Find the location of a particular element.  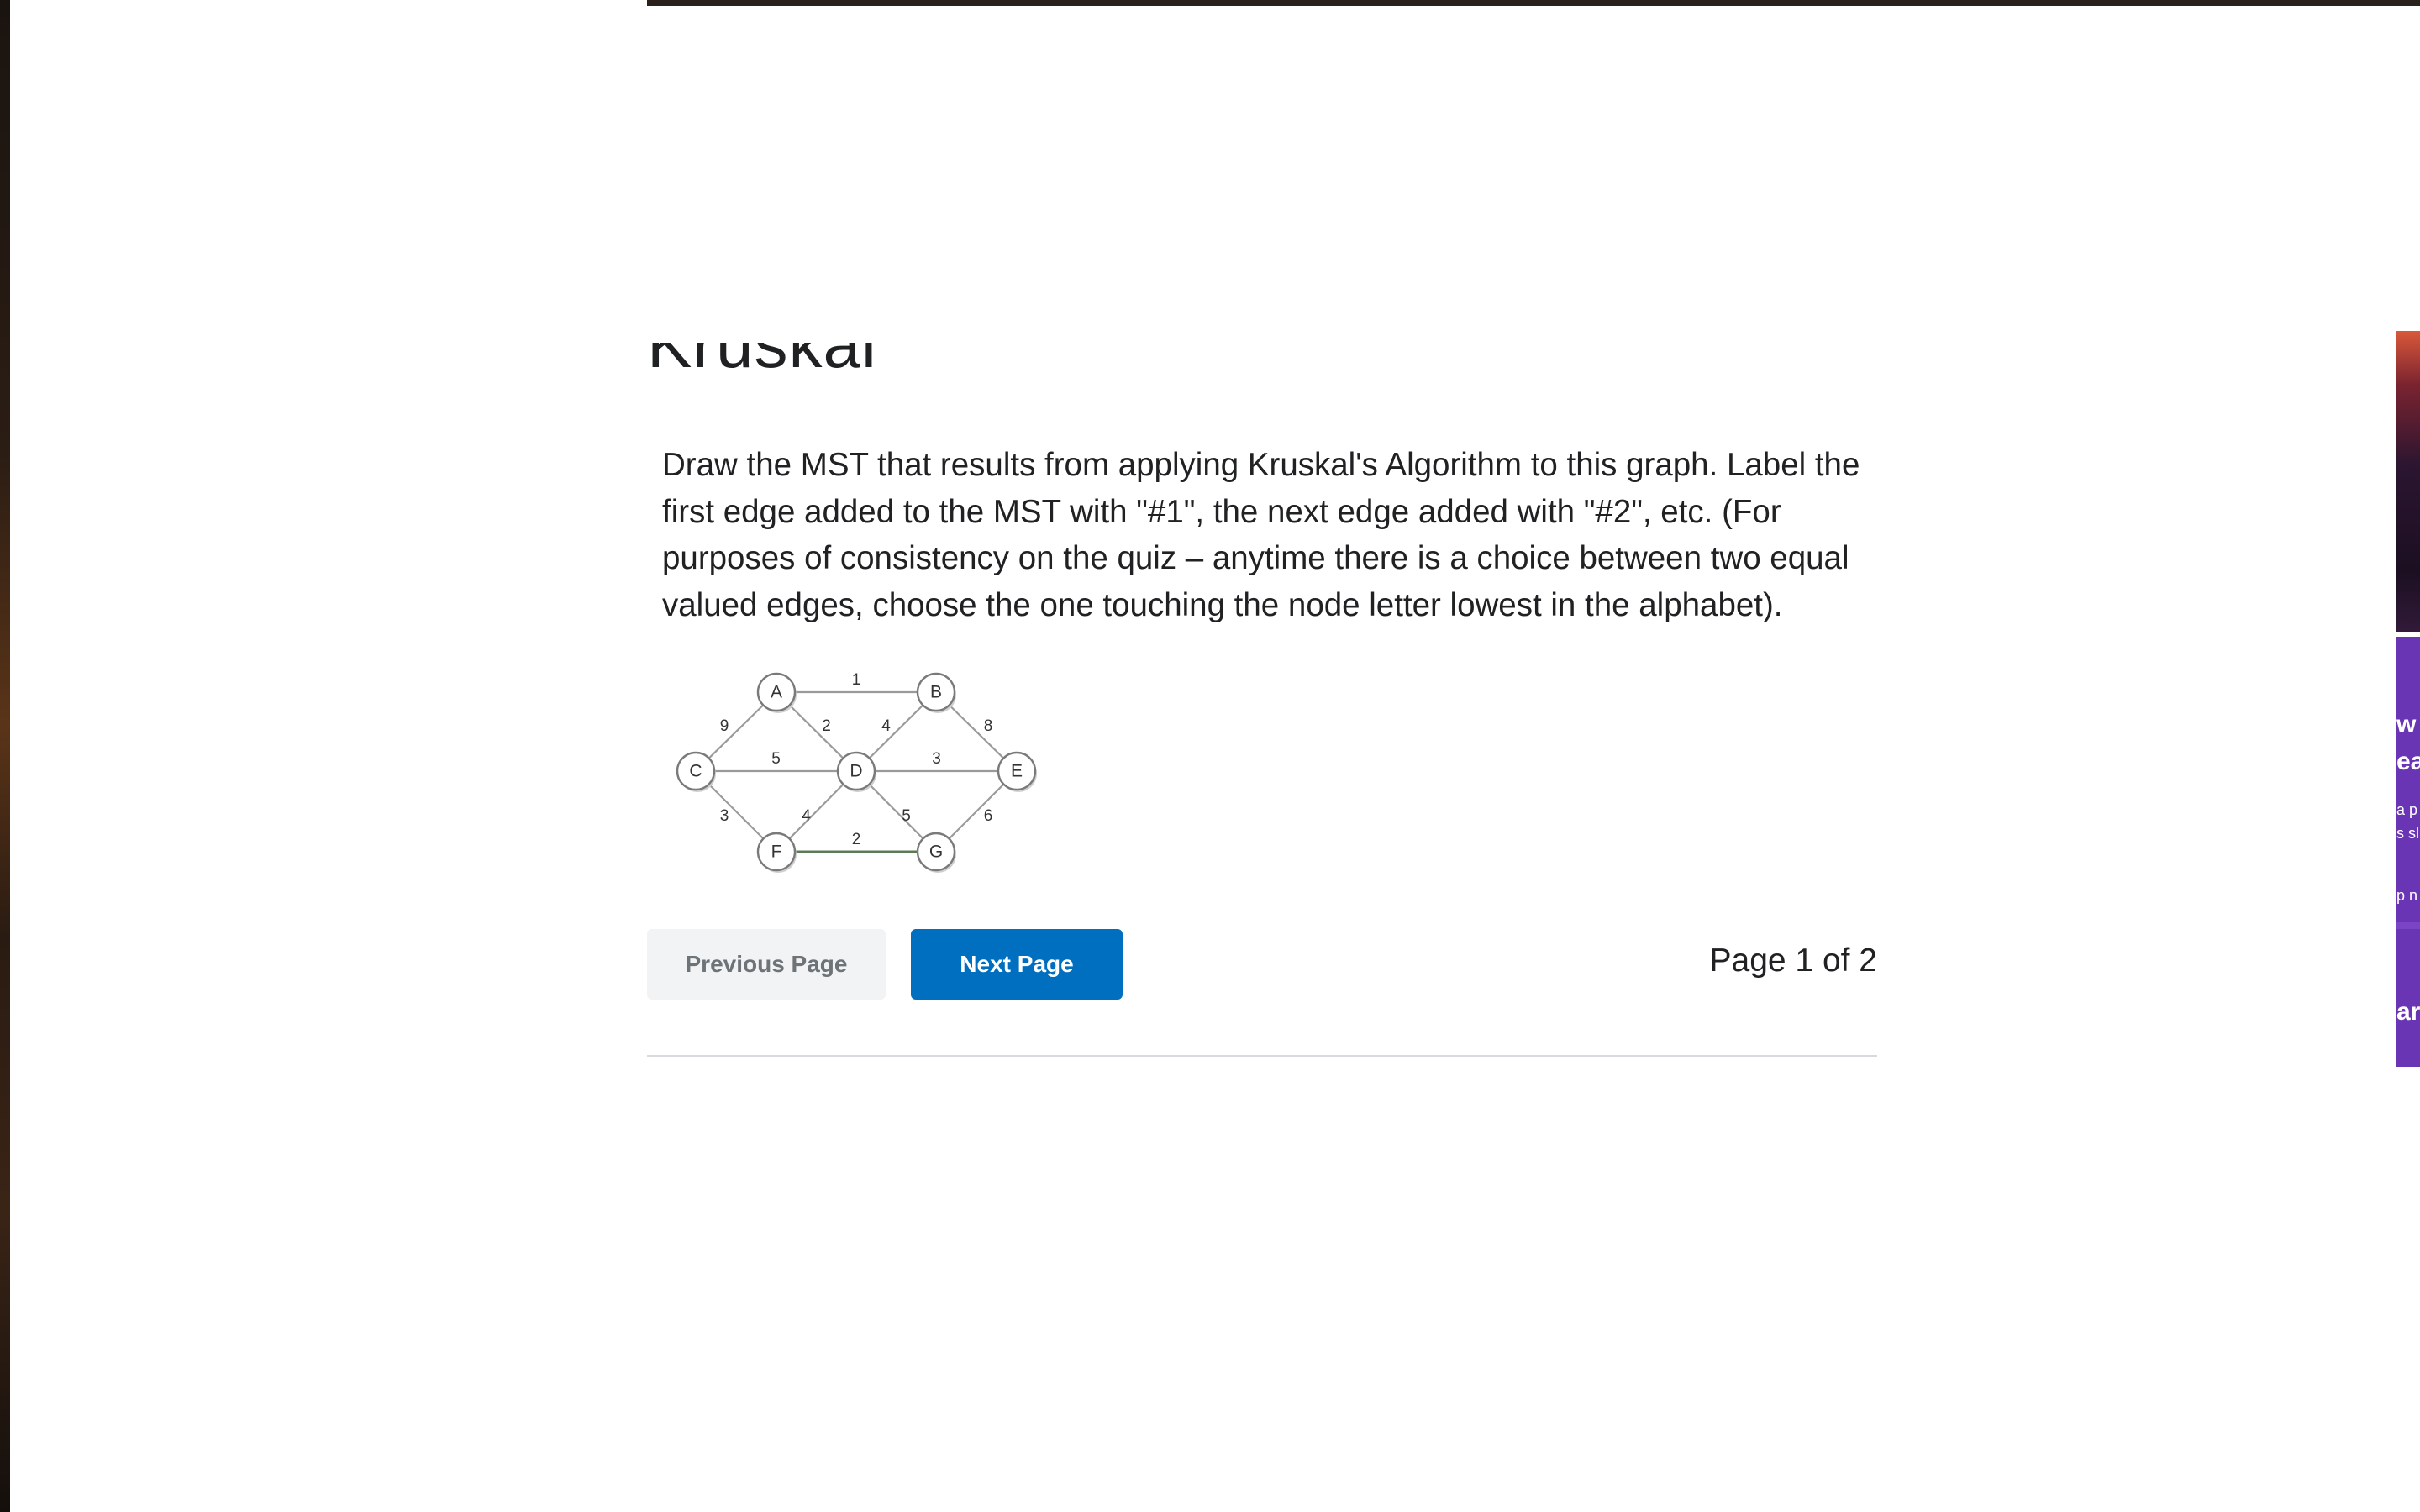

graph-node-label-a: A is located at coordinates (777, 692).